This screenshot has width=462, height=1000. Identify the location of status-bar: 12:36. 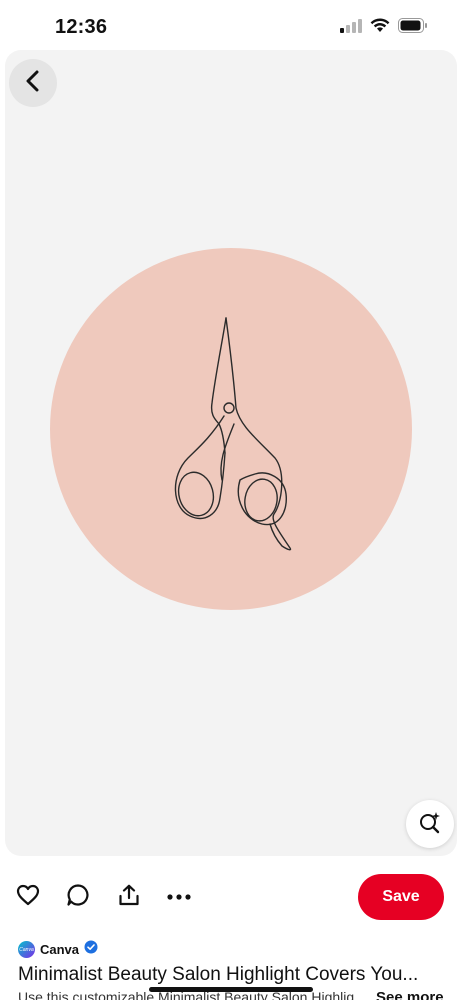
(231, 25).